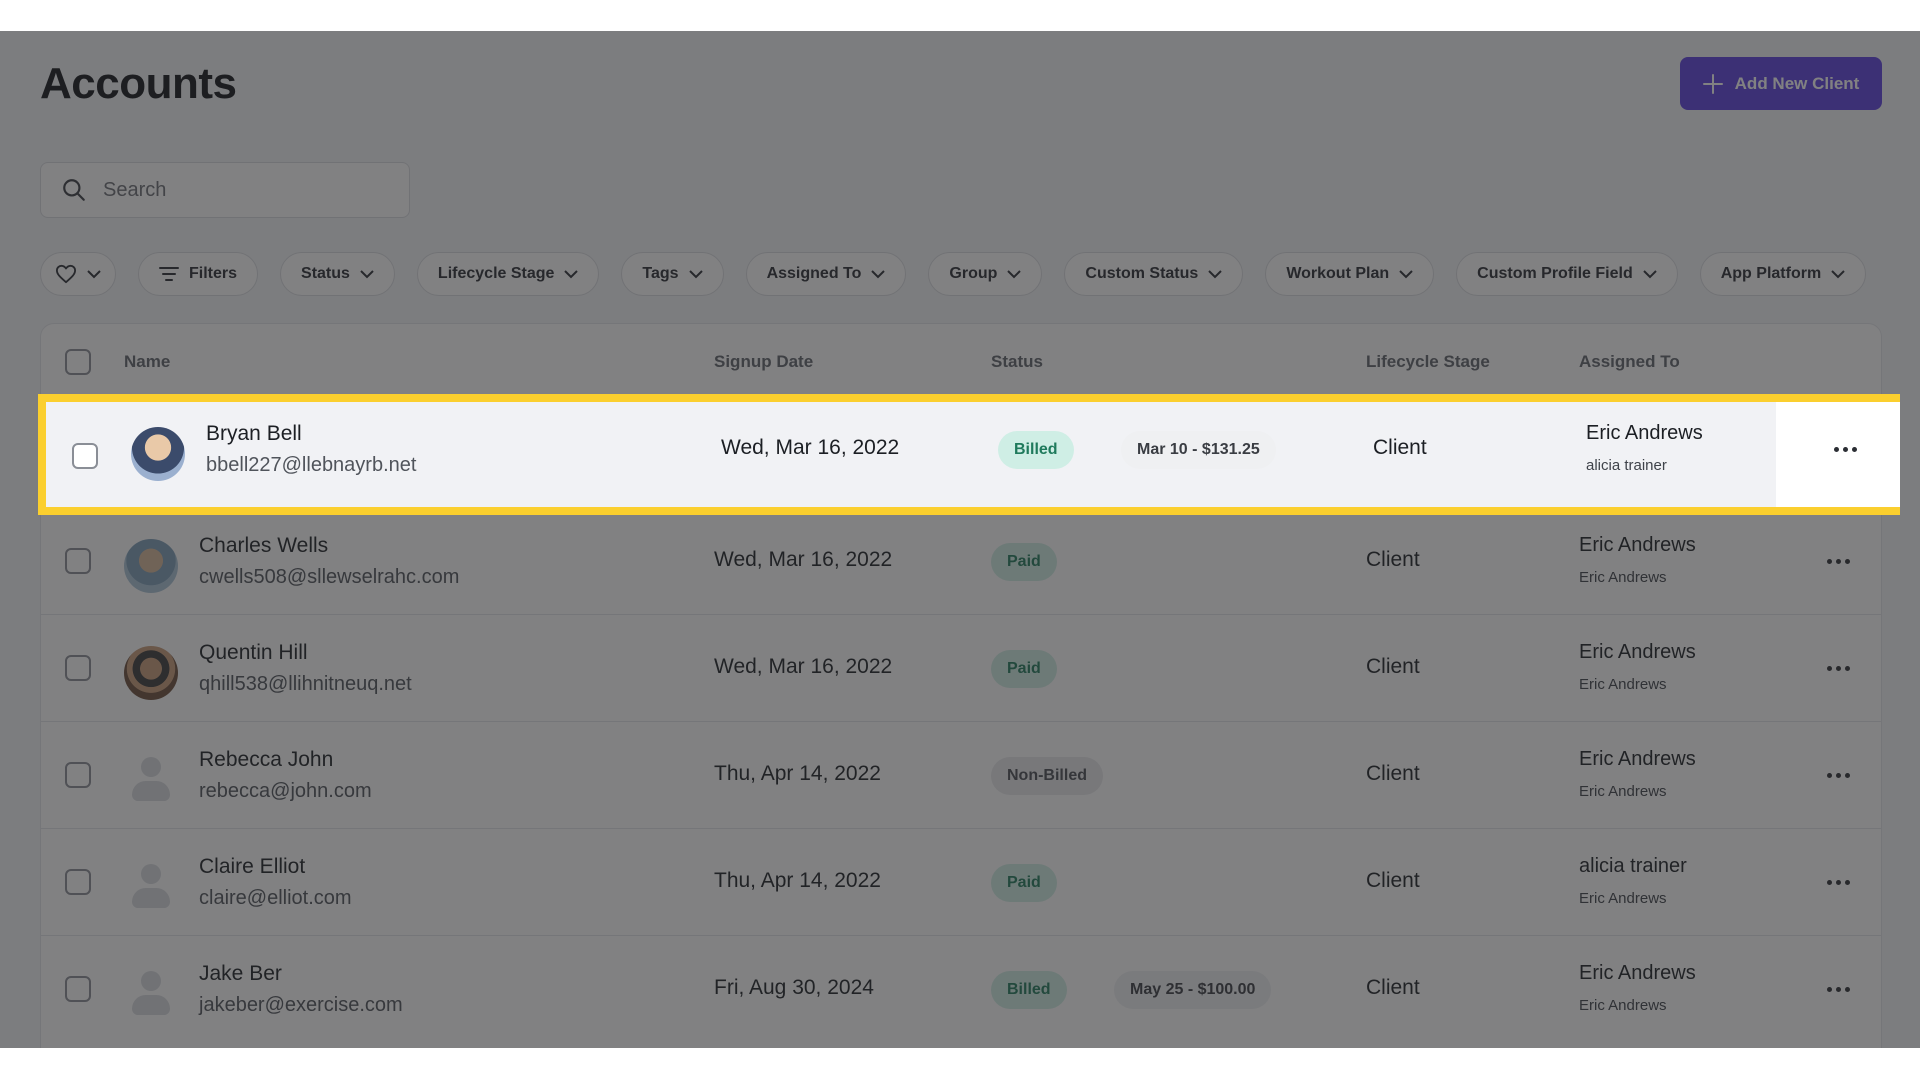  I want to click on column-header-signup-date: Signup Date, so click(763, 362).